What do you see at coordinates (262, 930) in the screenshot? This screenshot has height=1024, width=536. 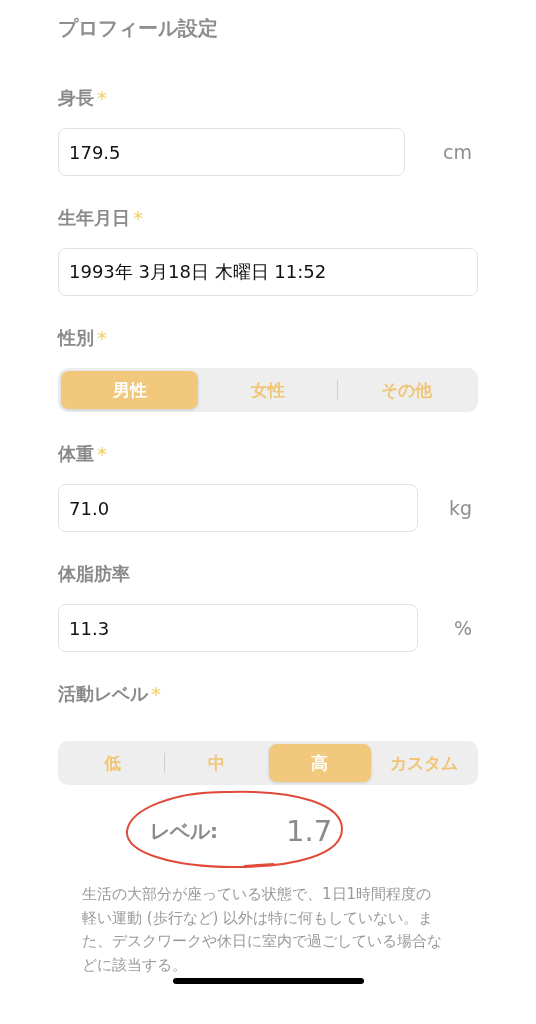 I see `description-text: 生活の大部分が座っている状態で、1日1時間程度の軽い運動 (歩行など) 以外は特に何もしていない。また、デスクワークや休日に室内で過ごしている場合などに該当する。` at bounding box center [262, 930].